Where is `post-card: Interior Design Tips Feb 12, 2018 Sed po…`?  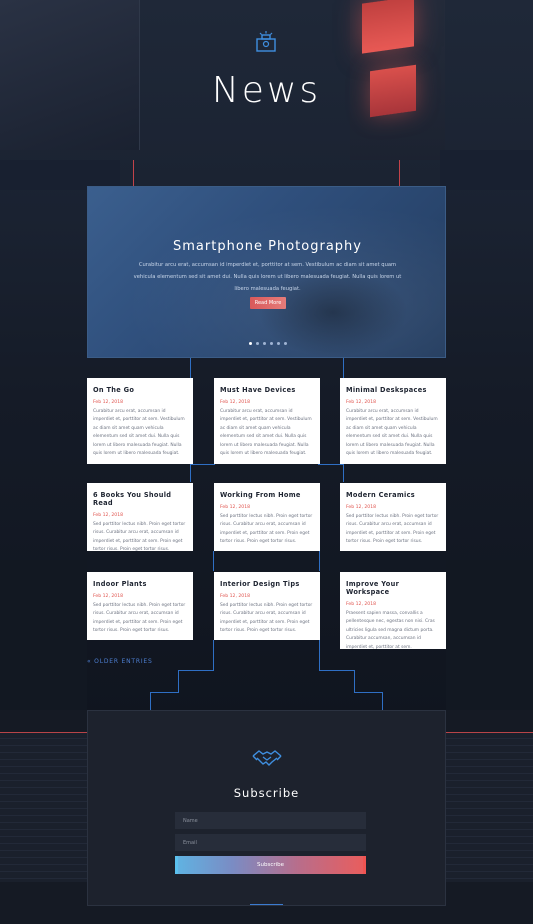
post-card: Interior Design Tips Feb 12, 2018 Sed po… is located at coordinates (267, 606).